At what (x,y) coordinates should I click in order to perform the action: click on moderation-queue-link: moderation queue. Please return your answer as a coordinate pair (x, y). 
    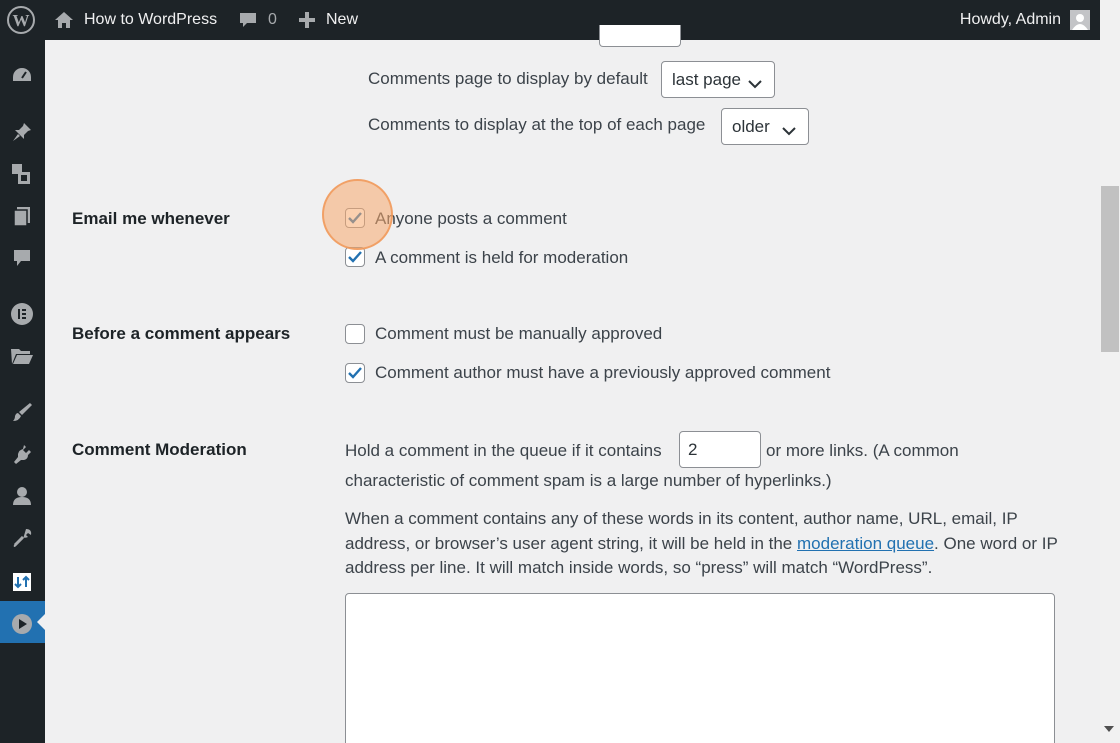
    Looking at the image, I should click on (865, 543).